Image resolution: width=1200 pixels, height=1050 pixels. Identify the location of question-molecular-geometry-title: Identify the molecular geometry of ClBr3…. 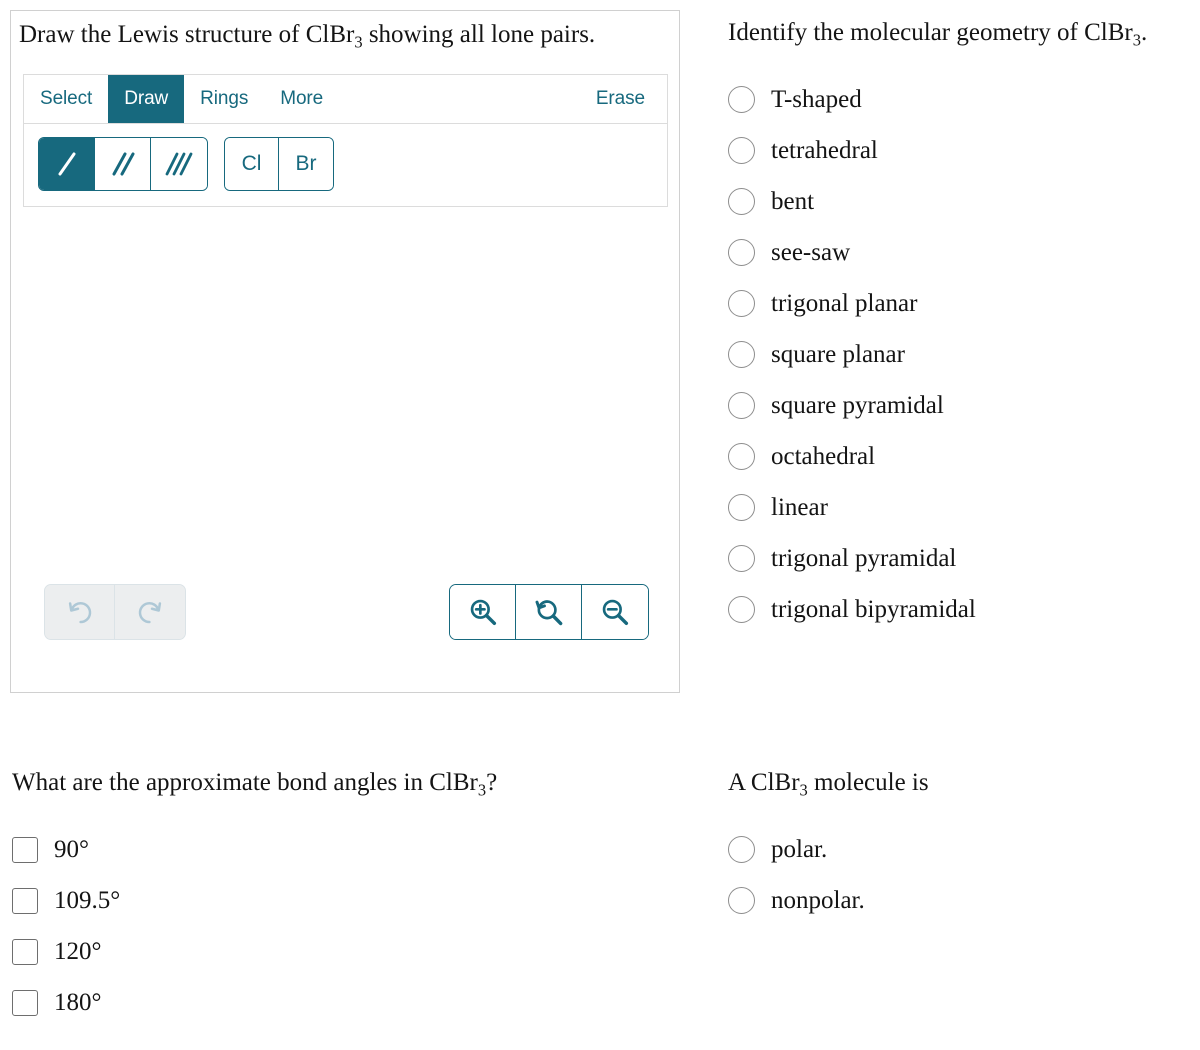
(963, 34).